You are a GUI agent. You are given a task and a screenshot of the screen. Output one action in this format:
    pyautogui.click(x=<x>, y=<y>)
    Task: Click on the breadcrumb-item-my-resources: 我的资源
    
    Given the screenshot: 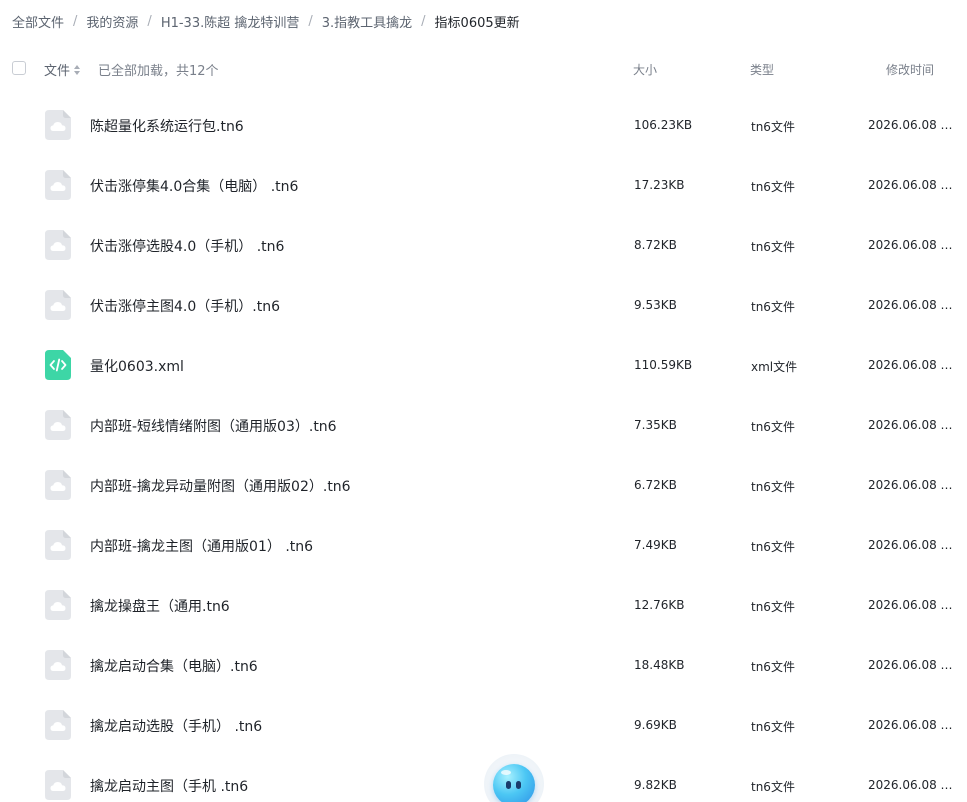 What is the action you would take?
    pyautogui.click(x=112, y=21)
    